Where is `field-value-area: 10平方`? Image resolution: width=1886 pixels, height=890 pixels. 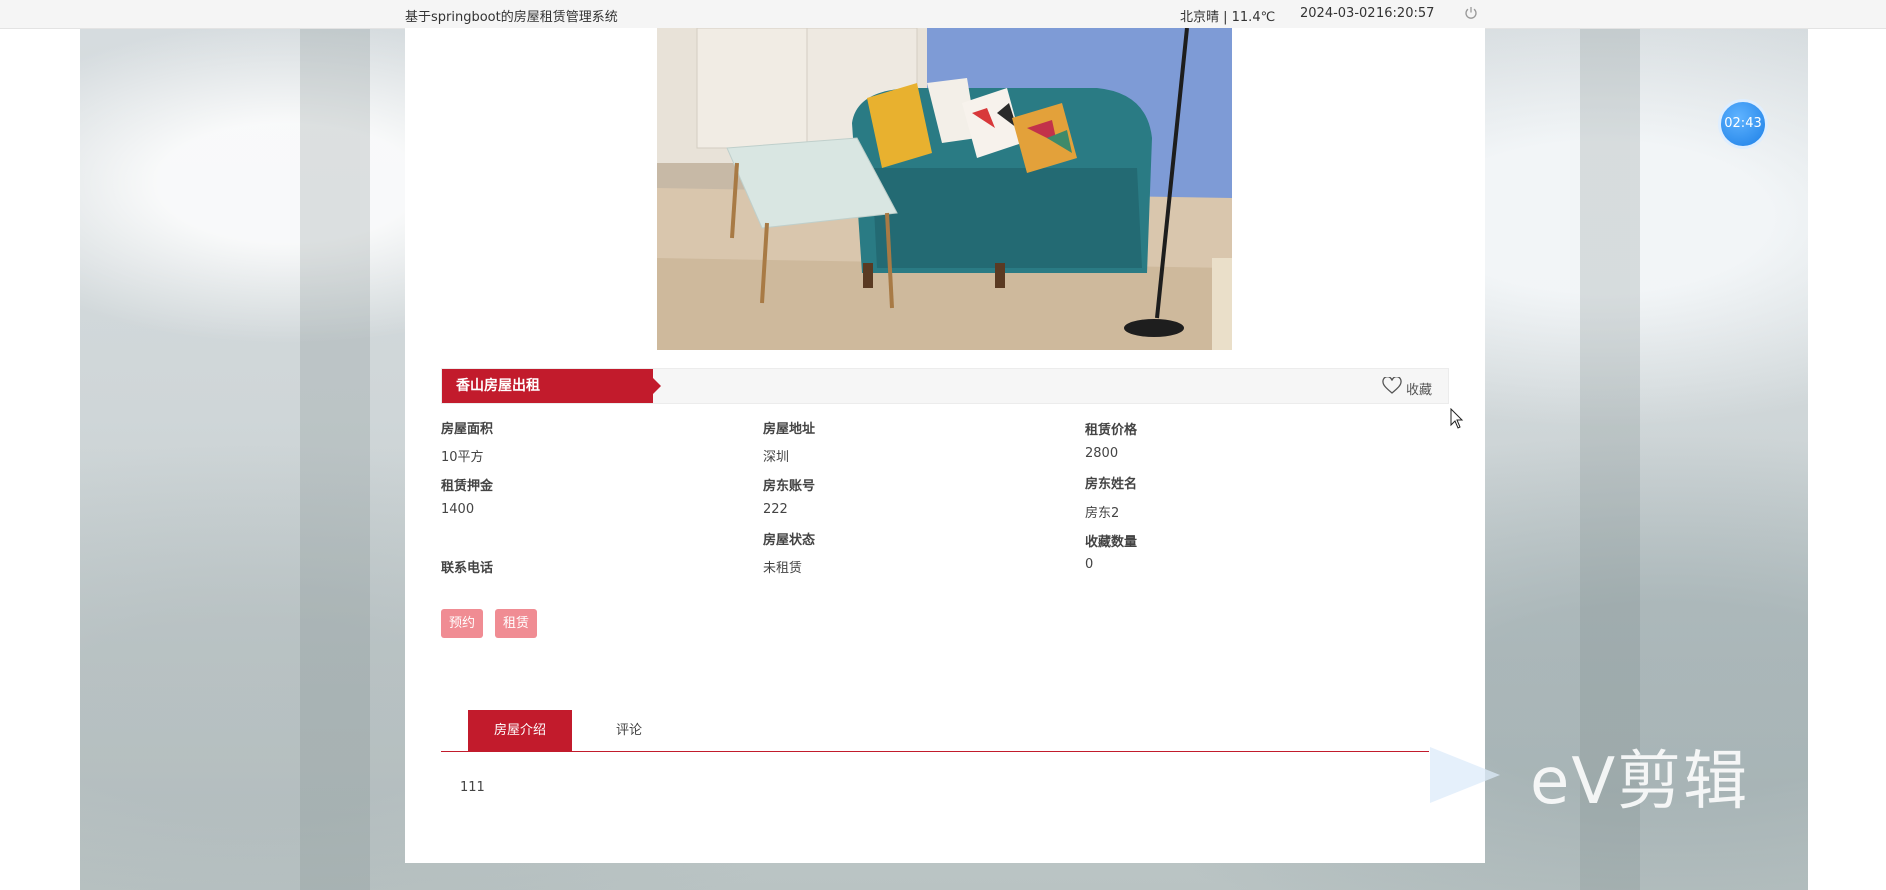 field-value-area: 10平方 is located at coordinates (462, 457).